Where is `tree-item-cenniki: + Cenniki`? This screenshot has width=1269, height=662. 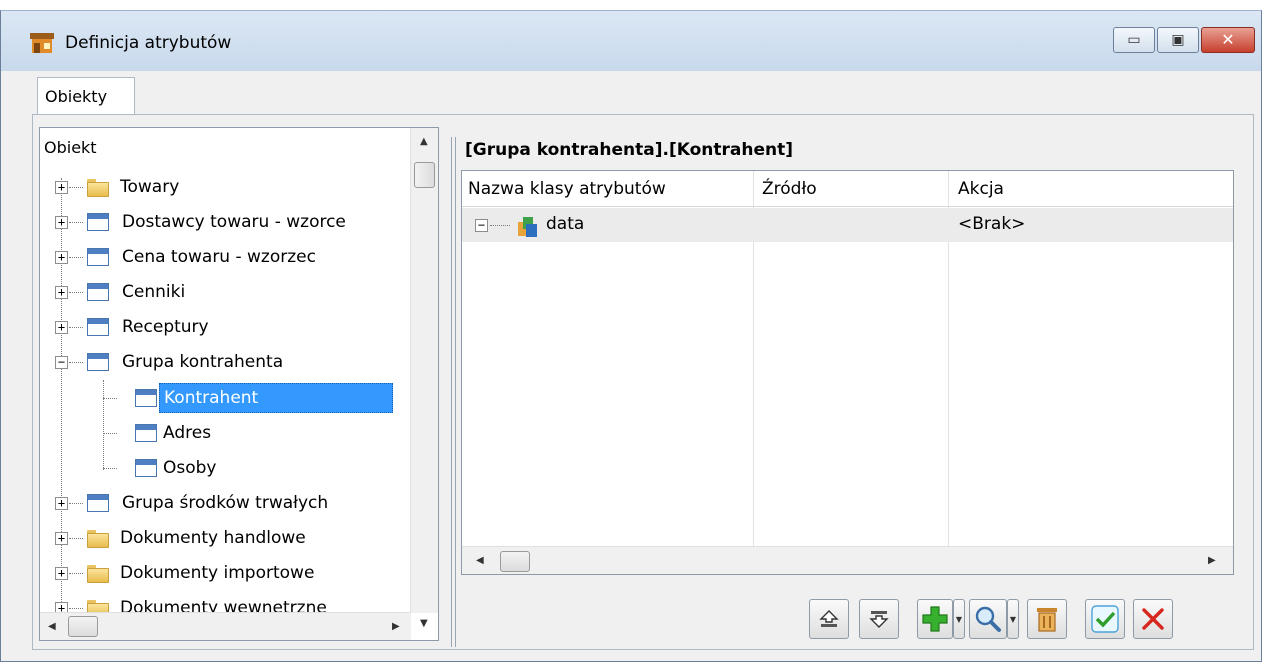 tree-item-cenniki: + Cenniki is located at coordinates (122, 292).